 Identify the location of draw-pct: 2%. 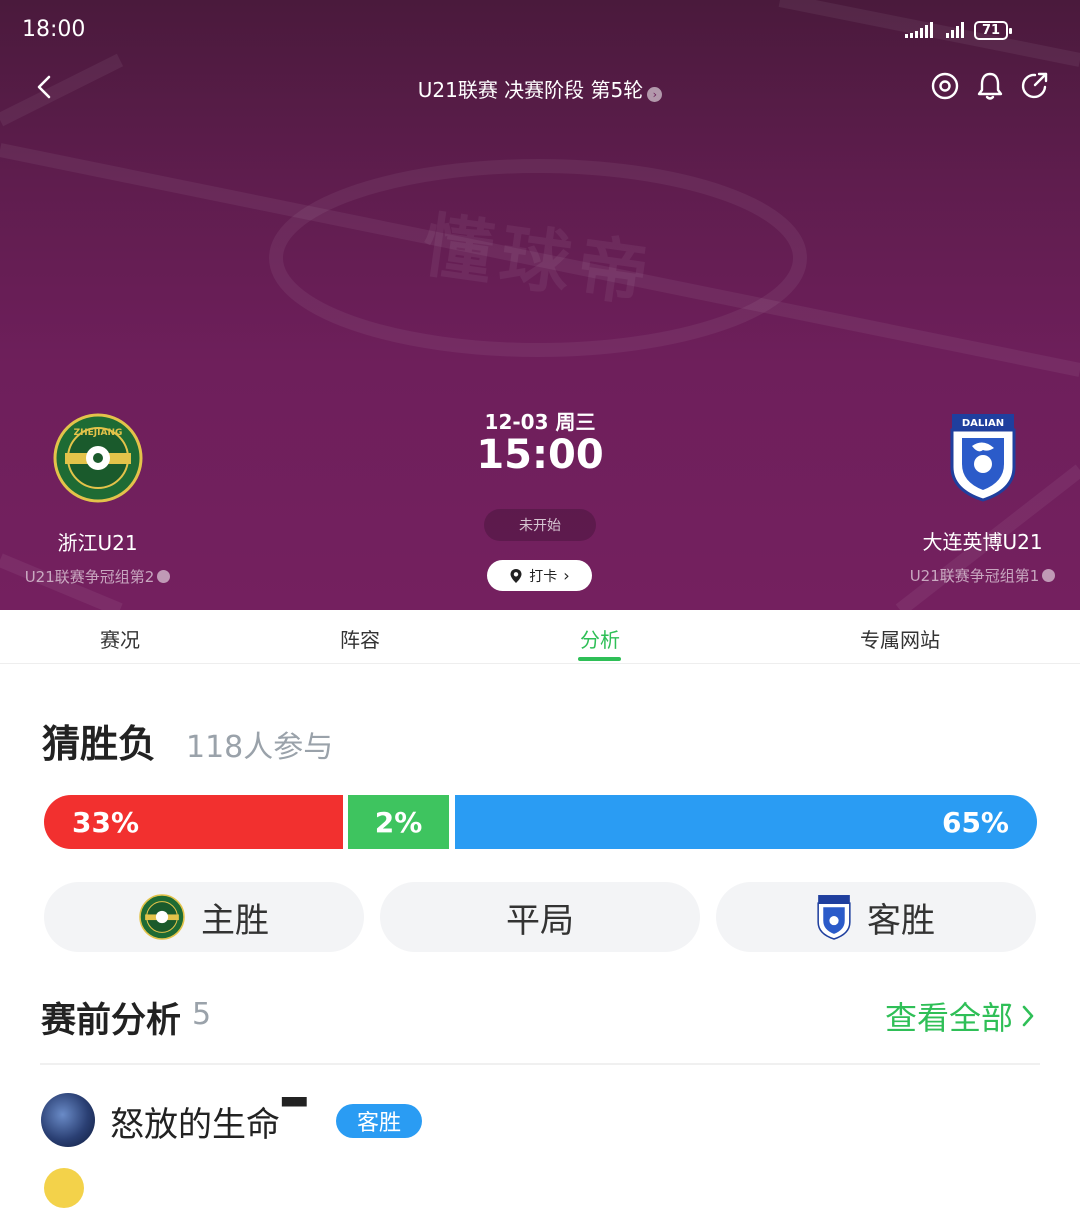
(398, 822).